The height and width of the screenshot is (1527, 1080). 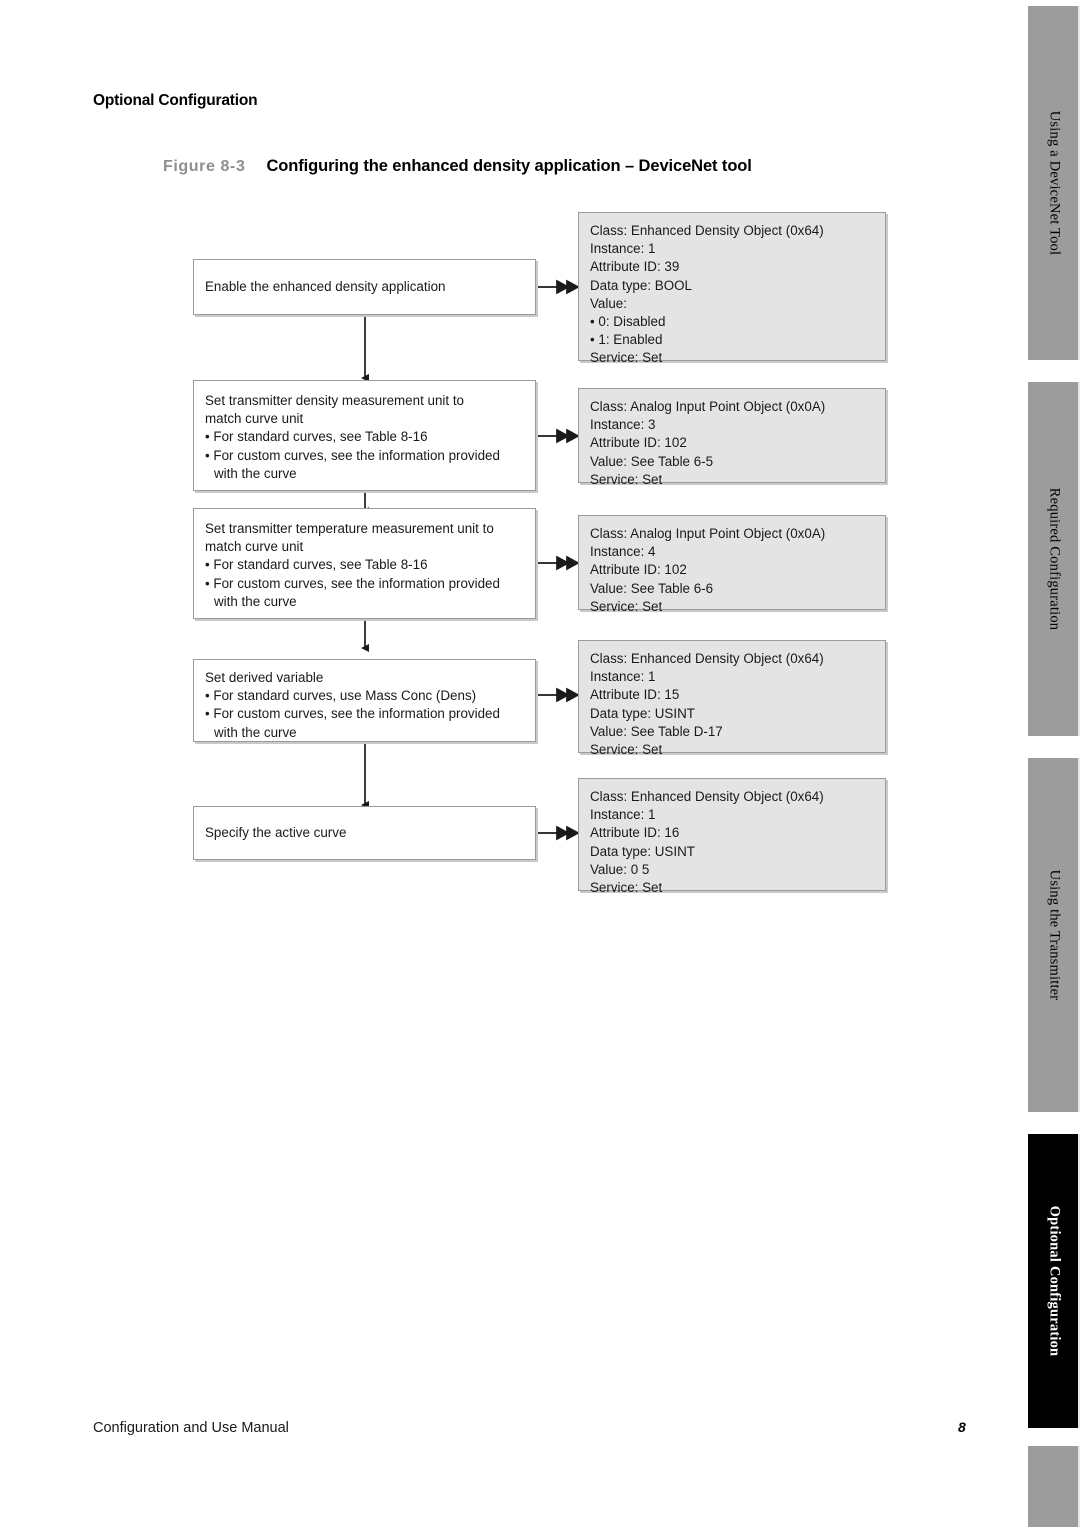 I want to click on sidebar-tab-using-the-transmitter: Using the Transmitter, so click(x=1054, y=935).